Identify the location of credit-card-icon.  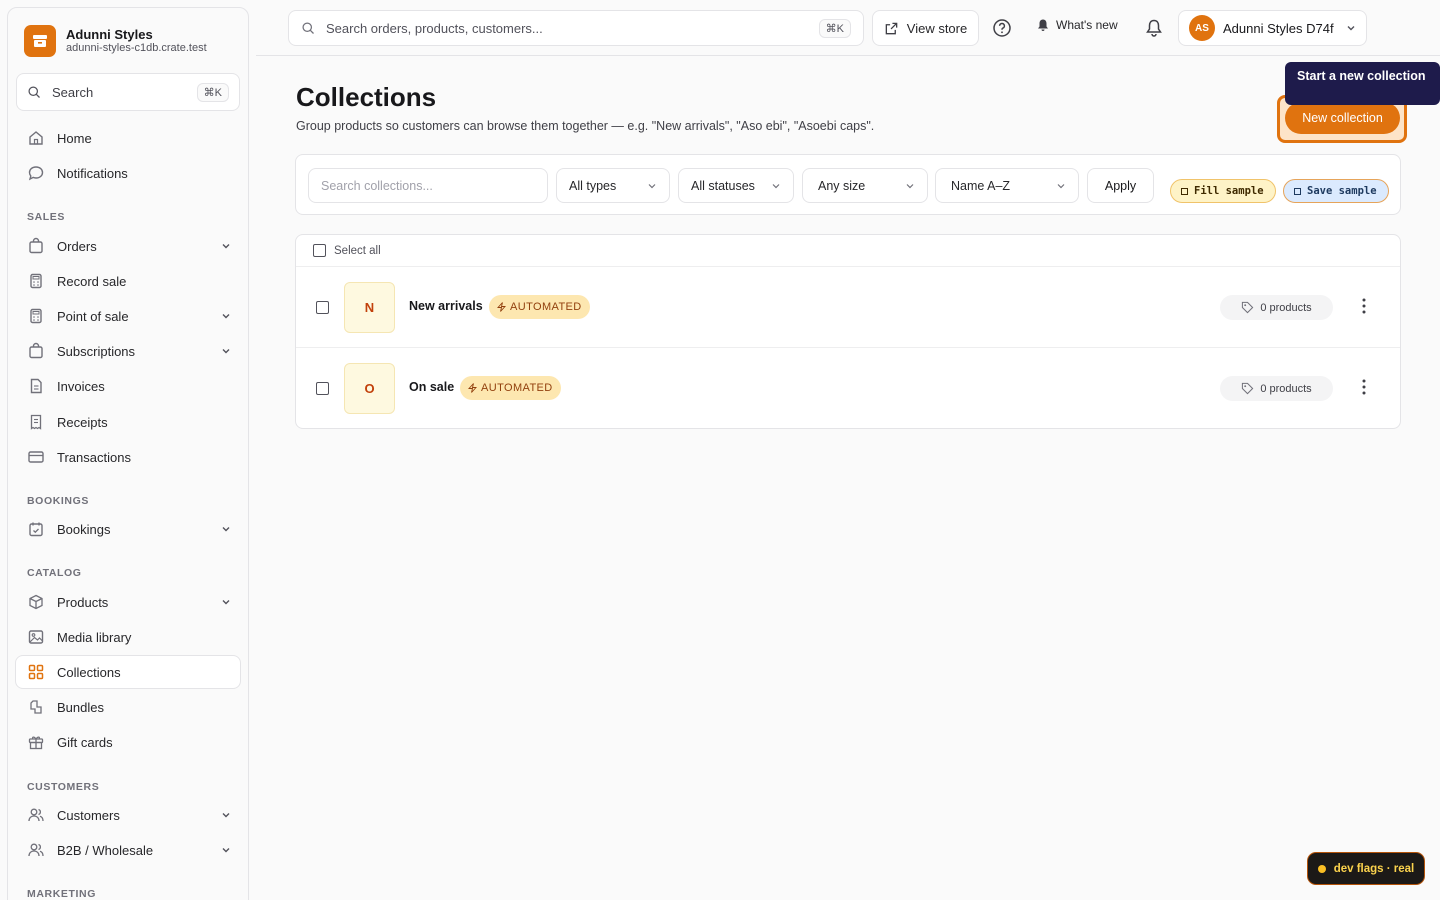
(36, 457).